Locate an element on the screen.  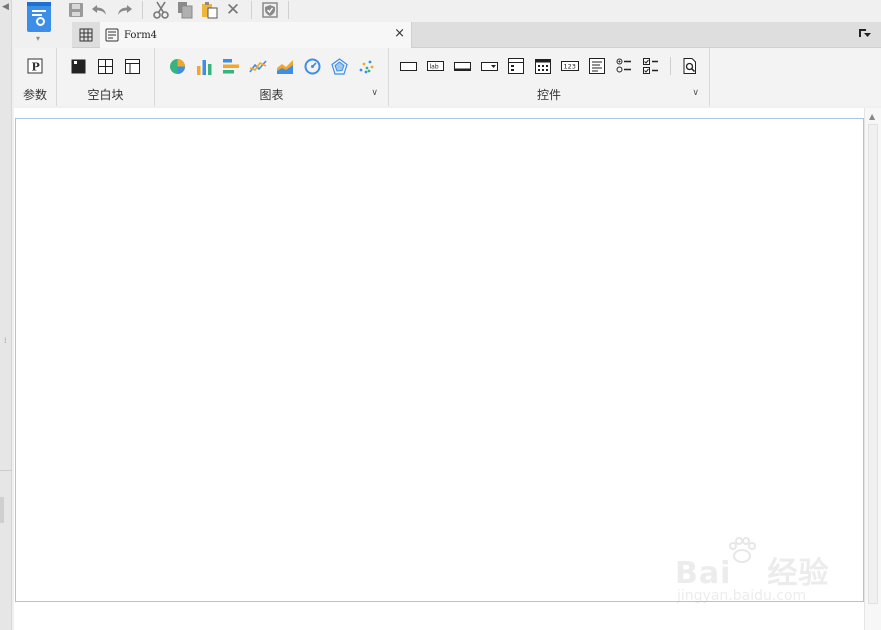
absolute-block-icon is located at coordinates (78, 66).